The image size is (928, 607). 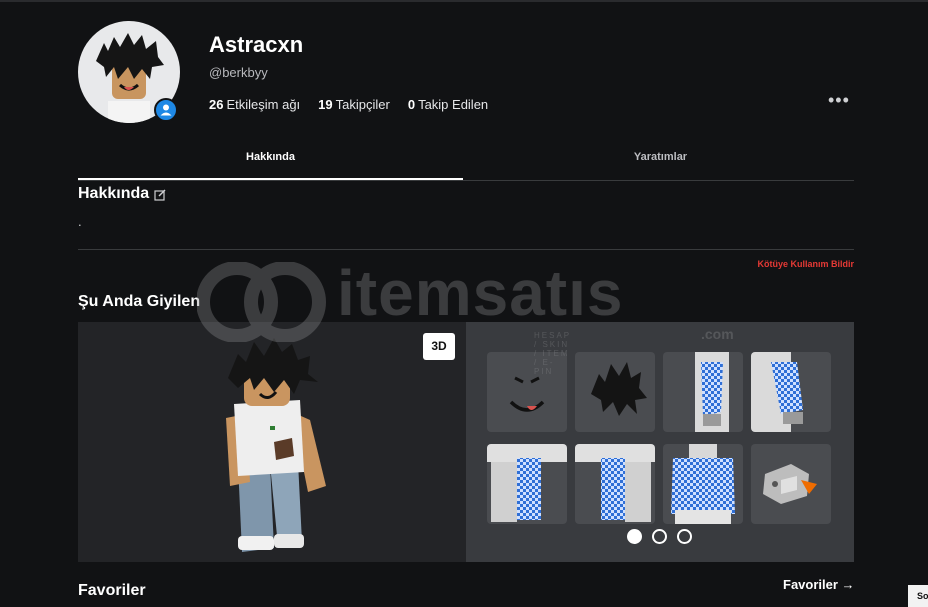 What do you see at coordinates (114, 193) in the screenshot?
I see `about-title: Hakkında` at bounding box center [114, 193].